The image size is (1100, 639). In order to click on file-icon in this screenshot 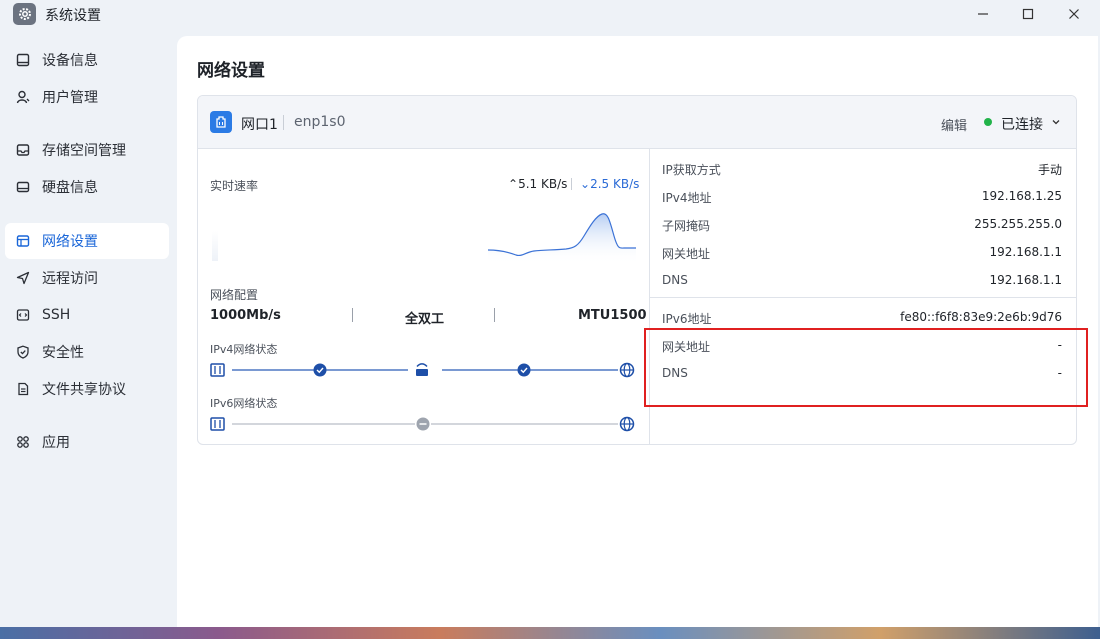, I will do `click(23, 389)`.